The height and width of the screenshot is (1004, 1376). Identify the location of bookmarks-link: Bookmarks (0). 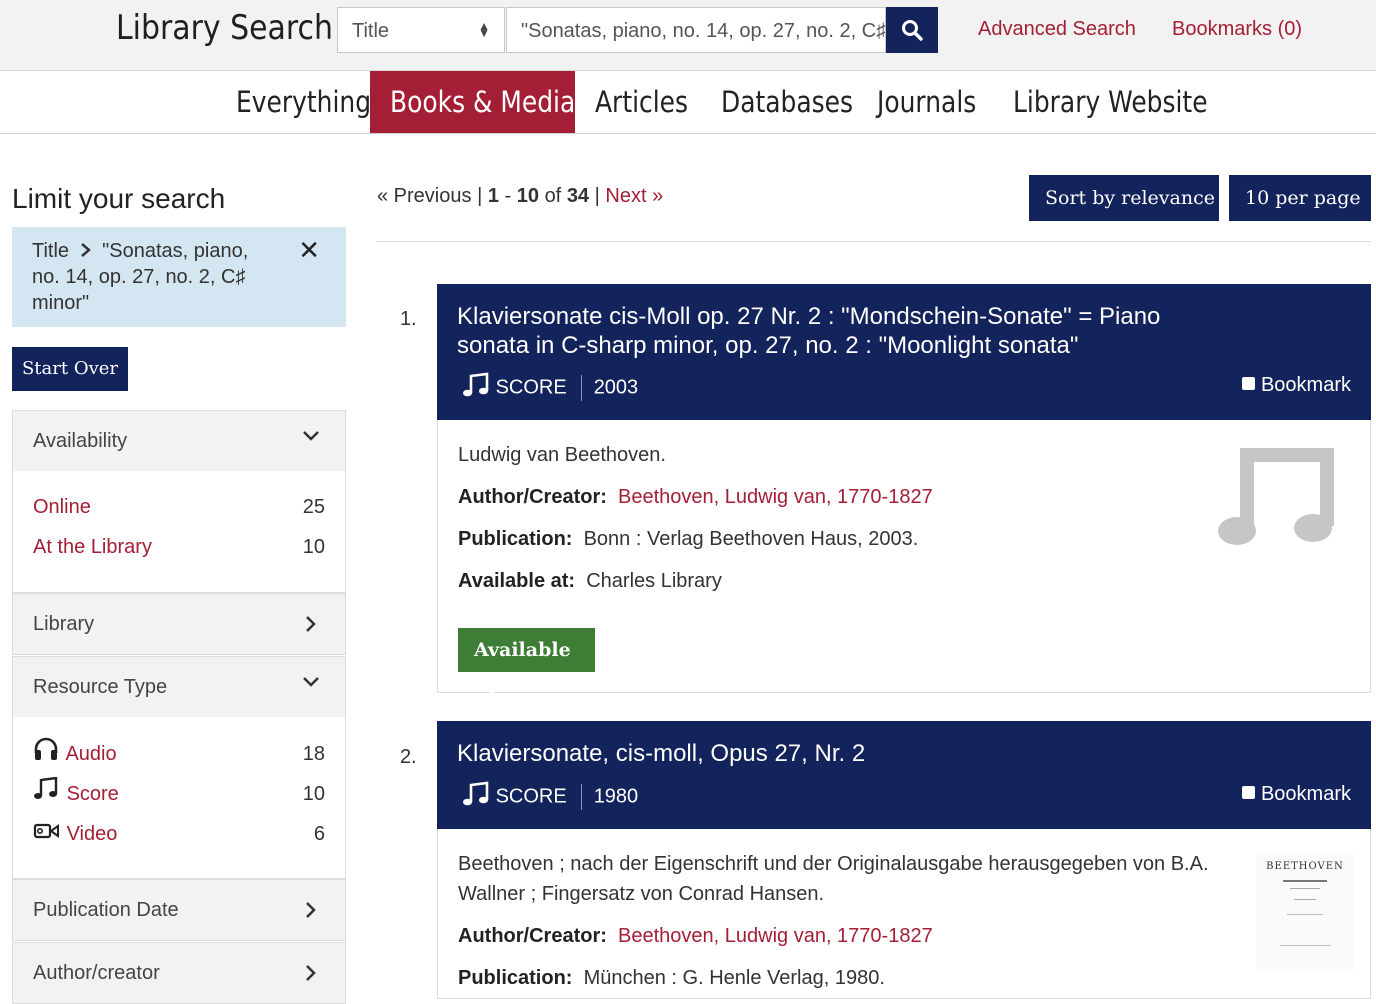
(1237, 29).